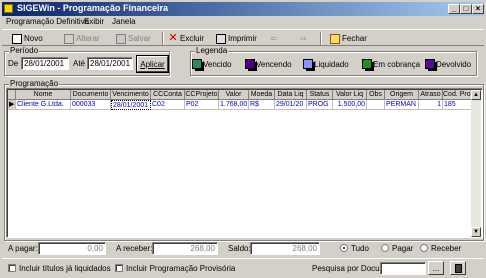 This screenshot has width=486, height=278. Describe the element at coordinates (344, 248) in the screenshot. I see `tudo-radio` at that location.